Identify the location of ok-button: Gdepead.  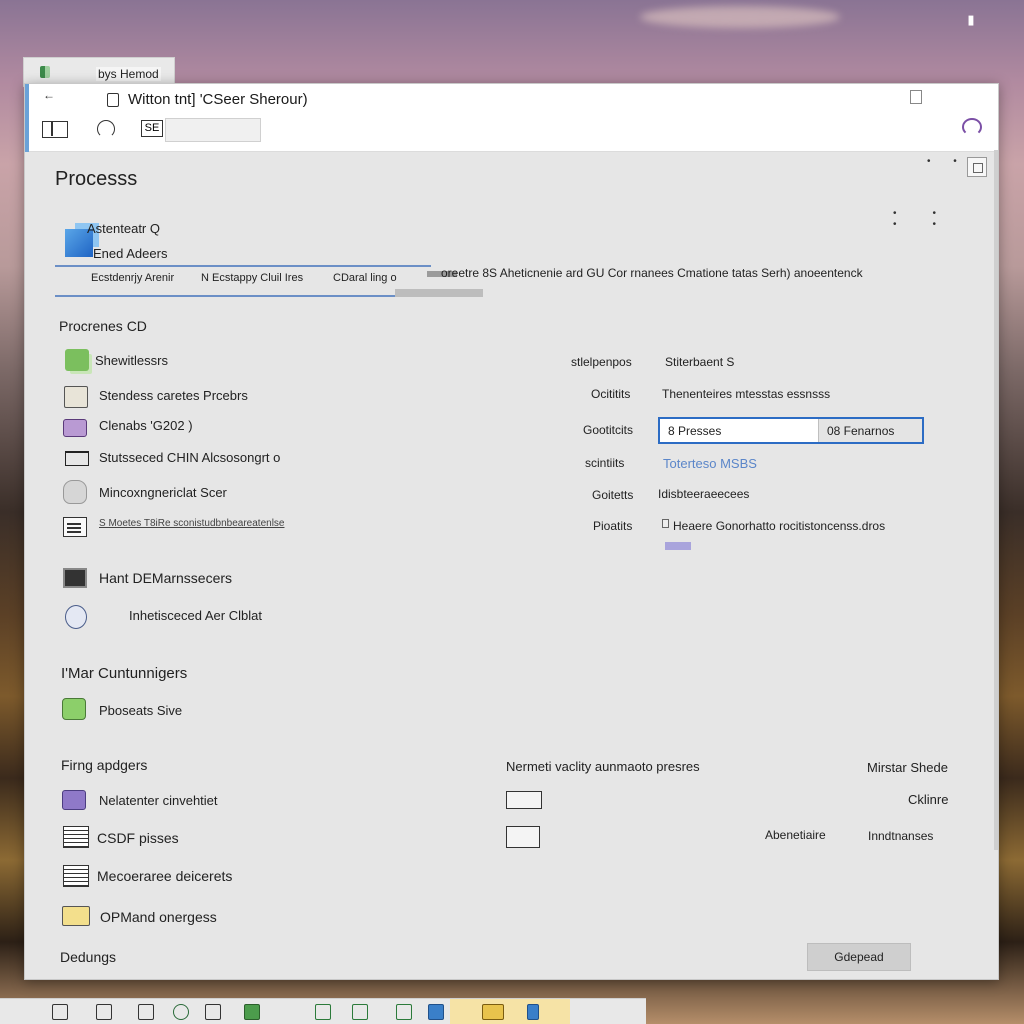
(859, 957).